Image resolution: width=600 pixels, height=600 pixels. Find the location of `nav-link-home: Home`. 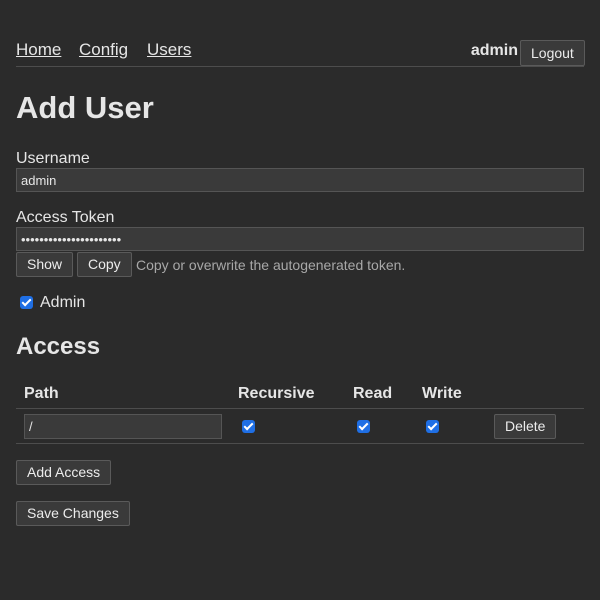

nav-link-home: Home is located at coordinates (38, 50).